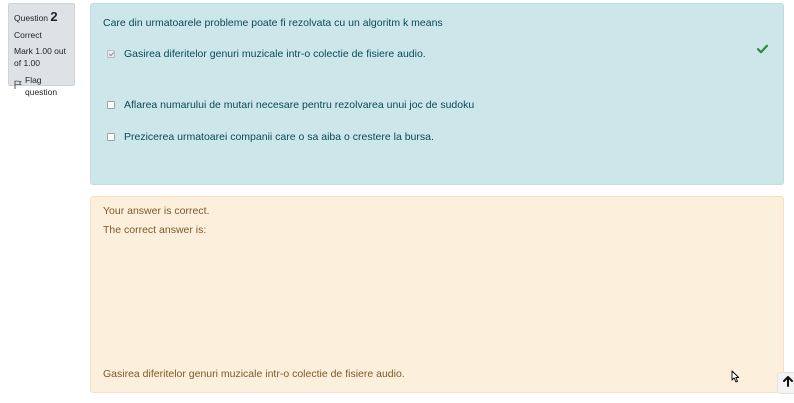 The image size is (794, 403). Describe the element at coordinates (31, 18) in the screenshot. I see `question-label: Question` at that location.